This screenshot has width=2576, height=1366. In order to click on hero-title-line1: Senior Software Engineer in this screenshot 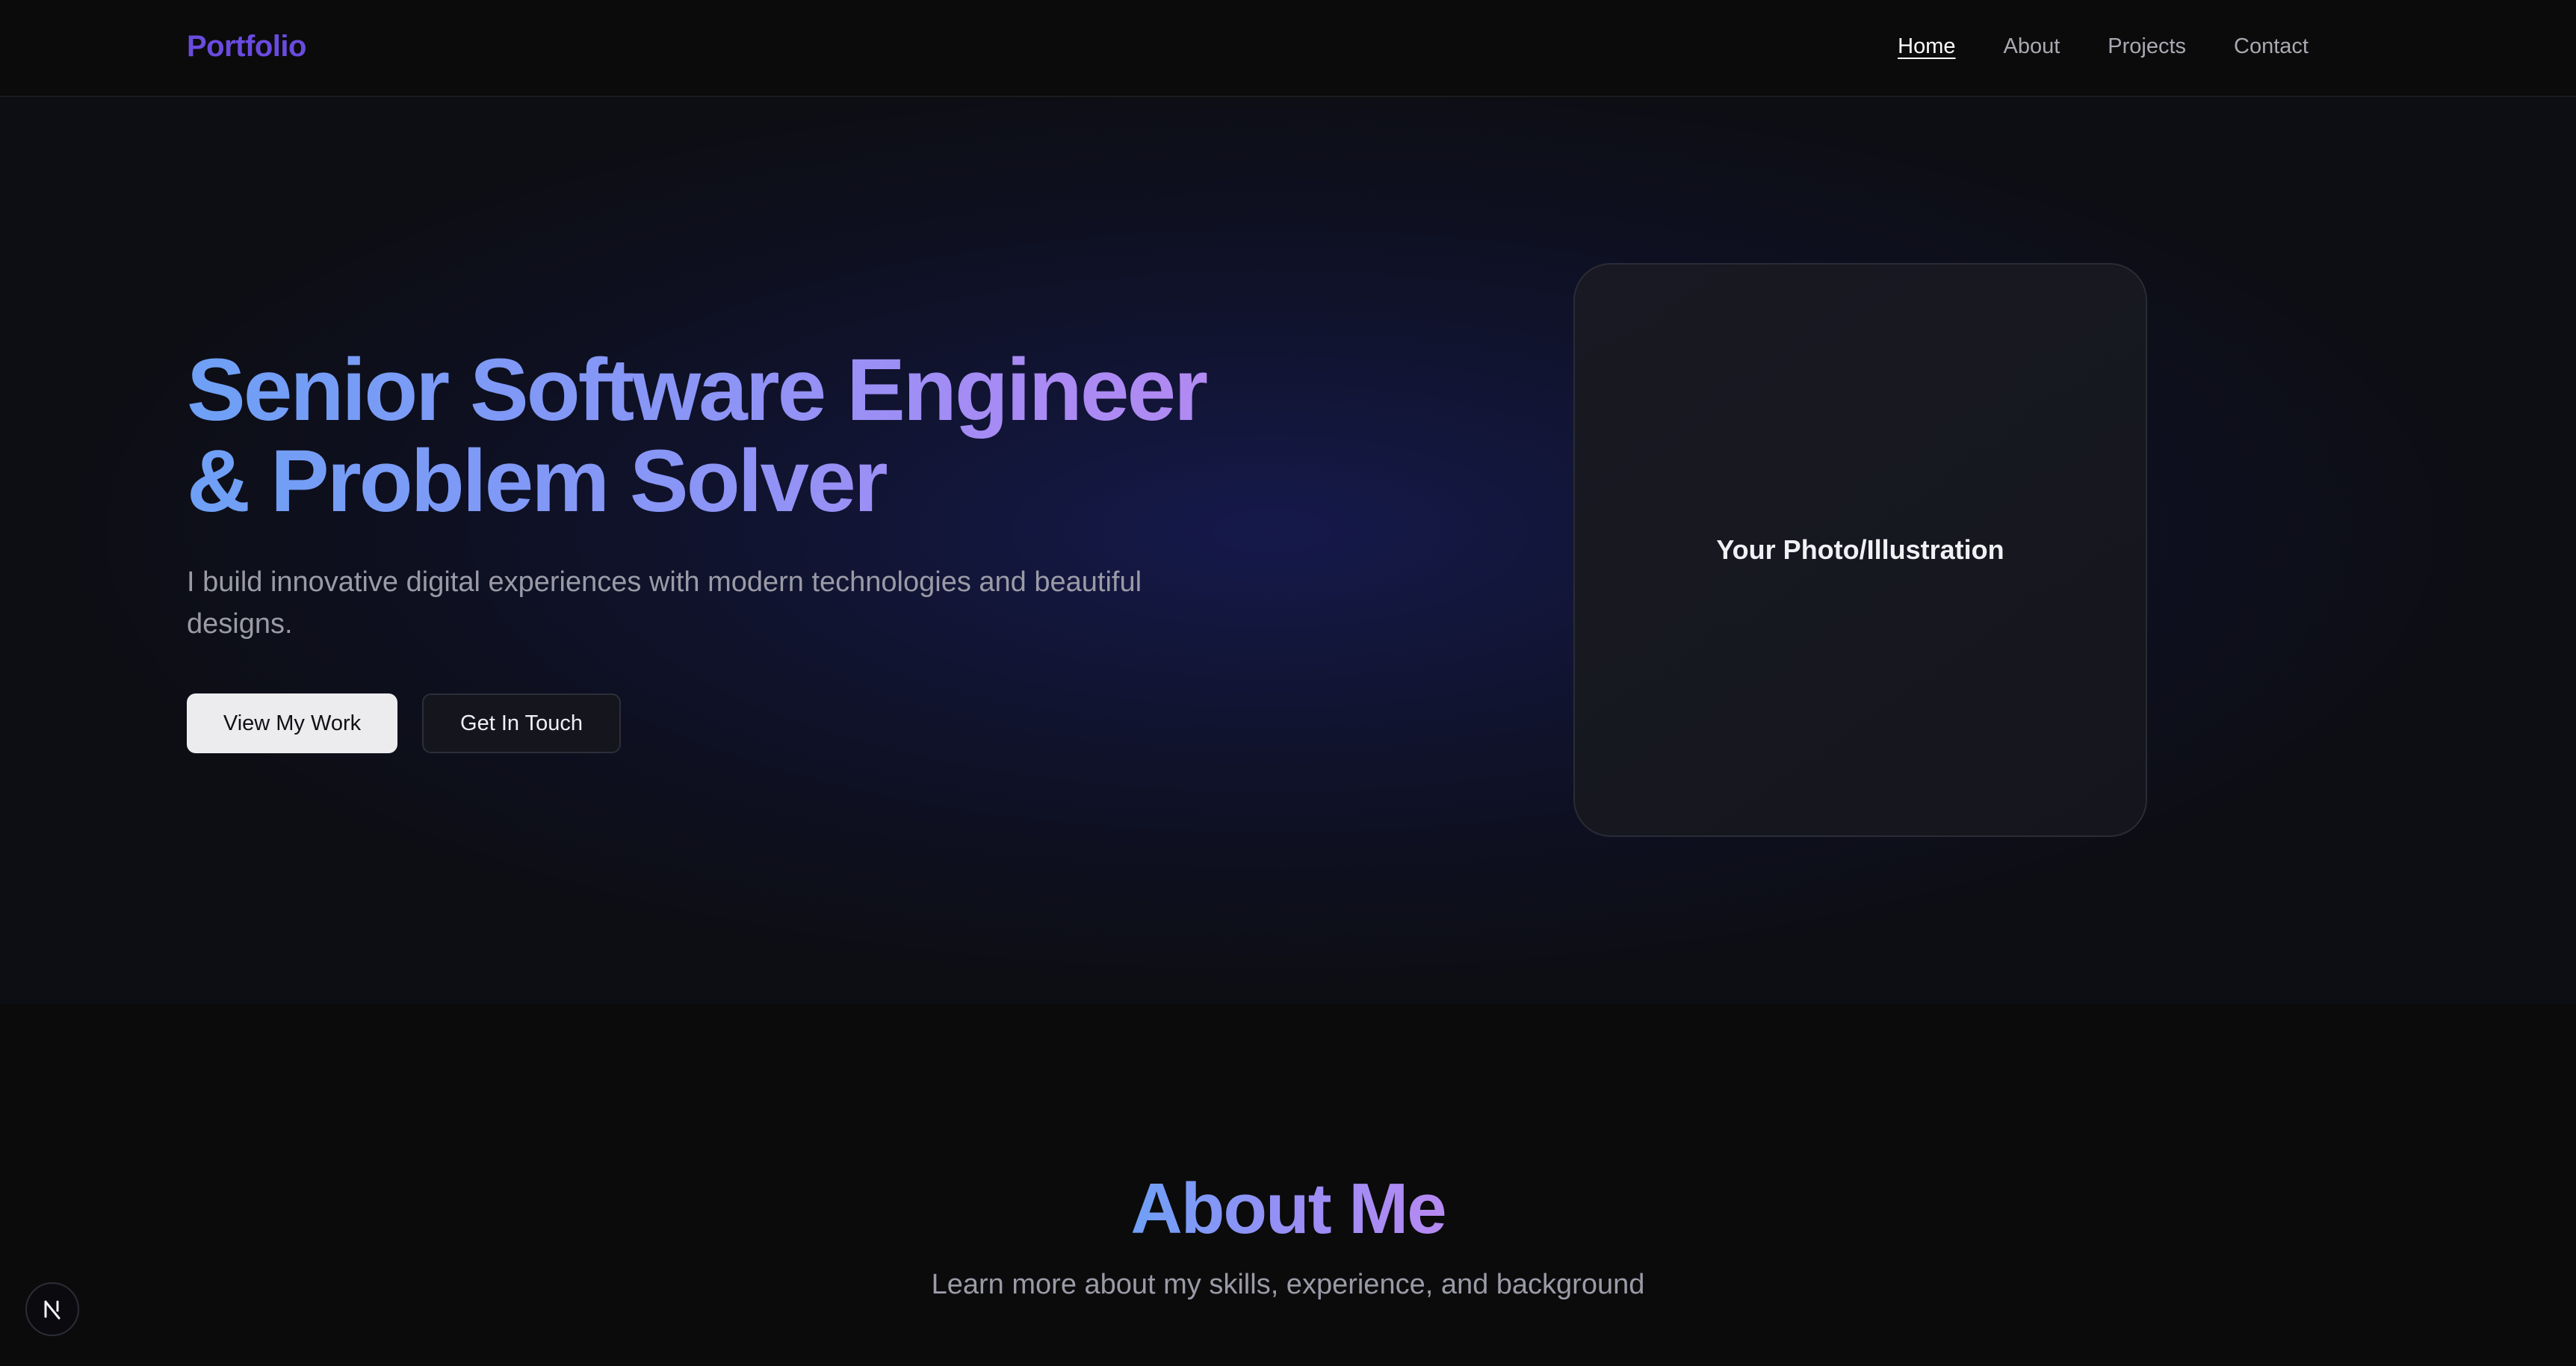, I will do `click(696, 390)`.